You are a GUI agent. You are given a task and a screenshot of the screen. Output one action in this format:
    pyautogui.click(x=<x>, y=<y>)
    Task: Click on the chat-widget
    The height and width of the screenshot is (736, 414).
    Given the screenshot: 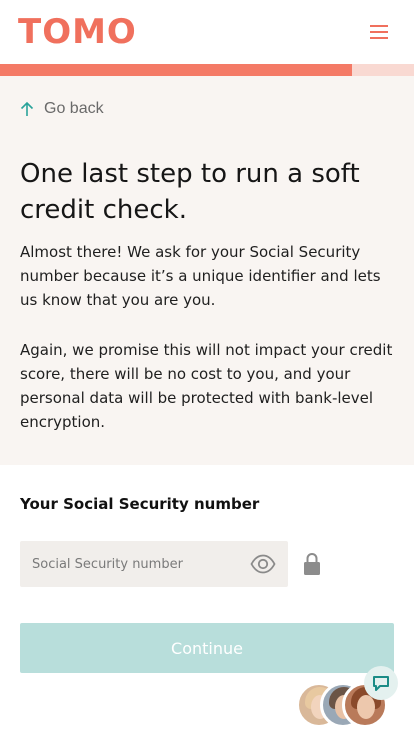 What is the action you would take?
    pyautogui.click(x=348, y=699)
    